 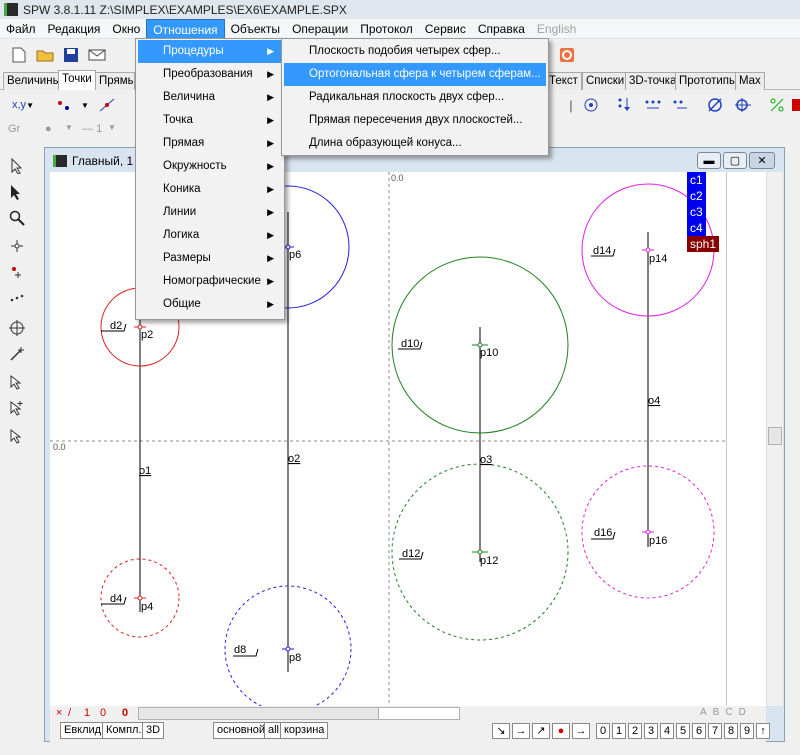 What do you see at coordinates (653, 81) in the screenshot?
I see `tab-3d-point: 3D-точка` at bounding box center [653, 81].